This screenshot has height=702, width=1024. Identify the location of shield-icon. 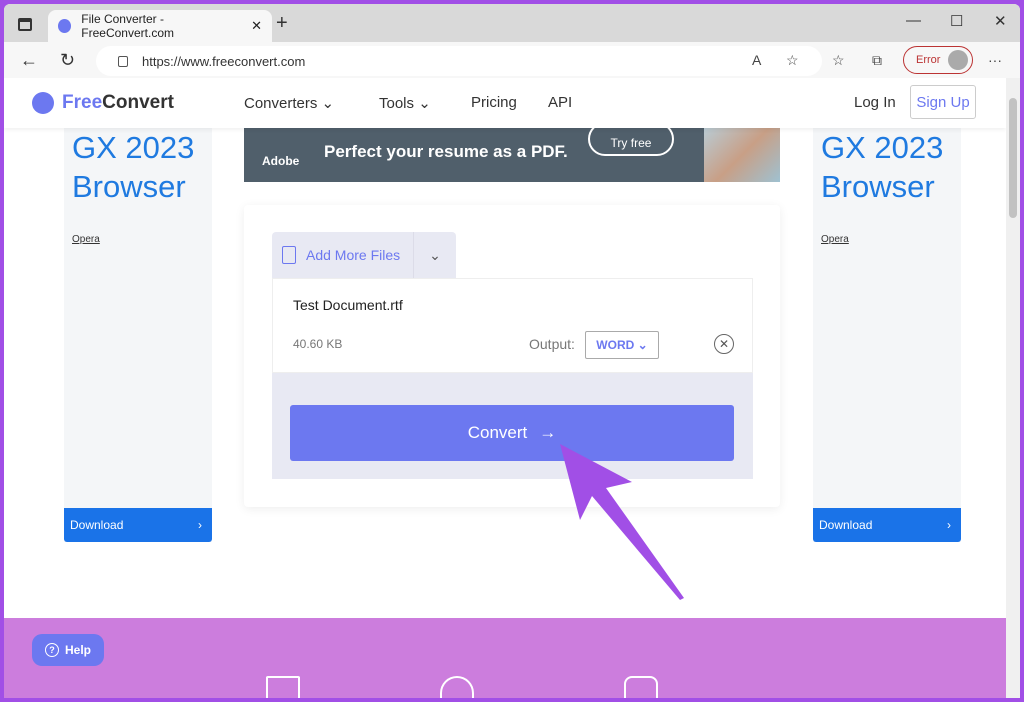
(641, 687).